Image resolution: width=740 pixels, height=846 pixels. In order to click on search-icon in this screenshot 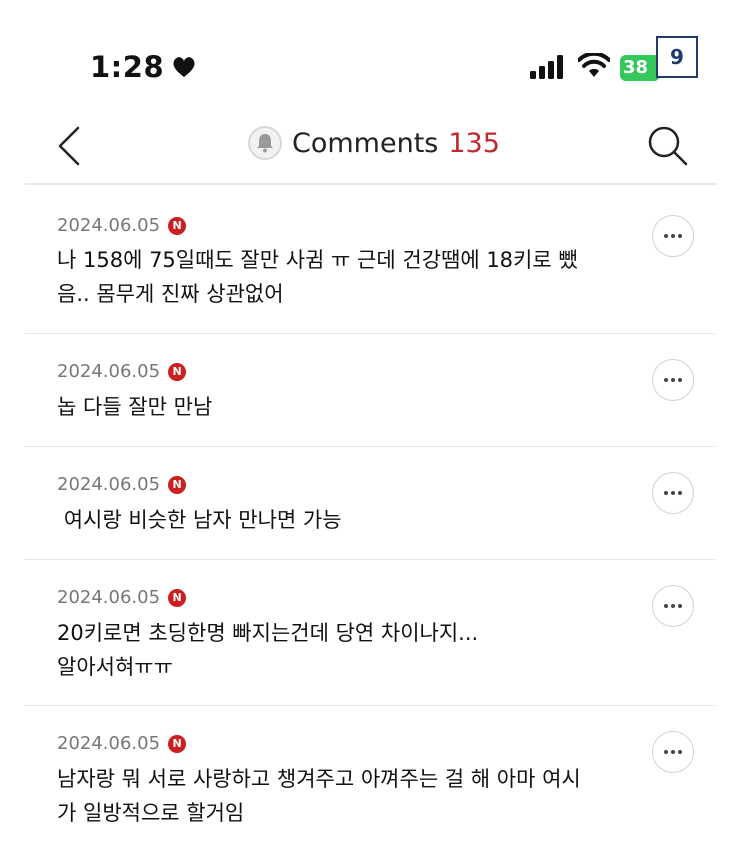, I will do `click(668, 146)`.